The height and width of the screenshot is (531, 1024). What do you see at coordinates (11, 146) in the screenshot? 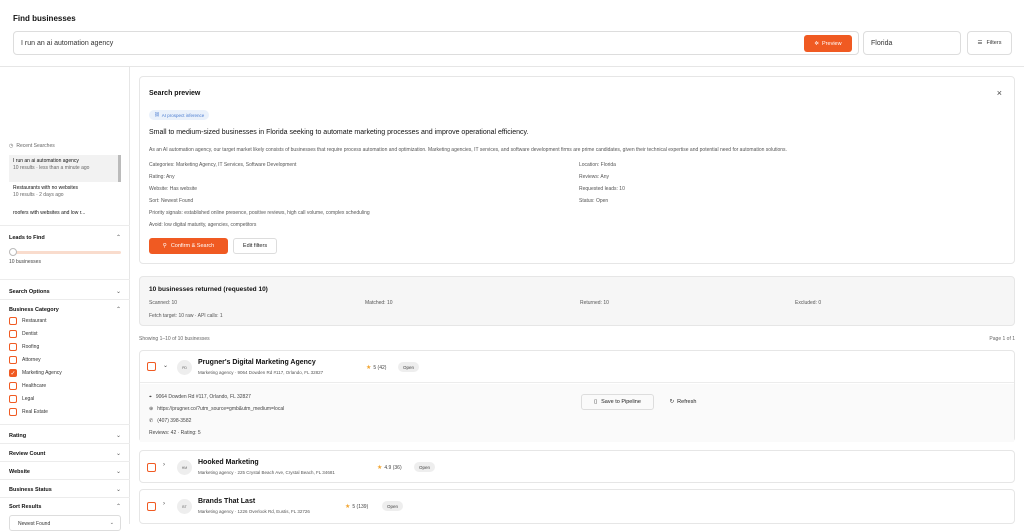
I see `clock-icon: ◷` at bounding box center [11, 146].